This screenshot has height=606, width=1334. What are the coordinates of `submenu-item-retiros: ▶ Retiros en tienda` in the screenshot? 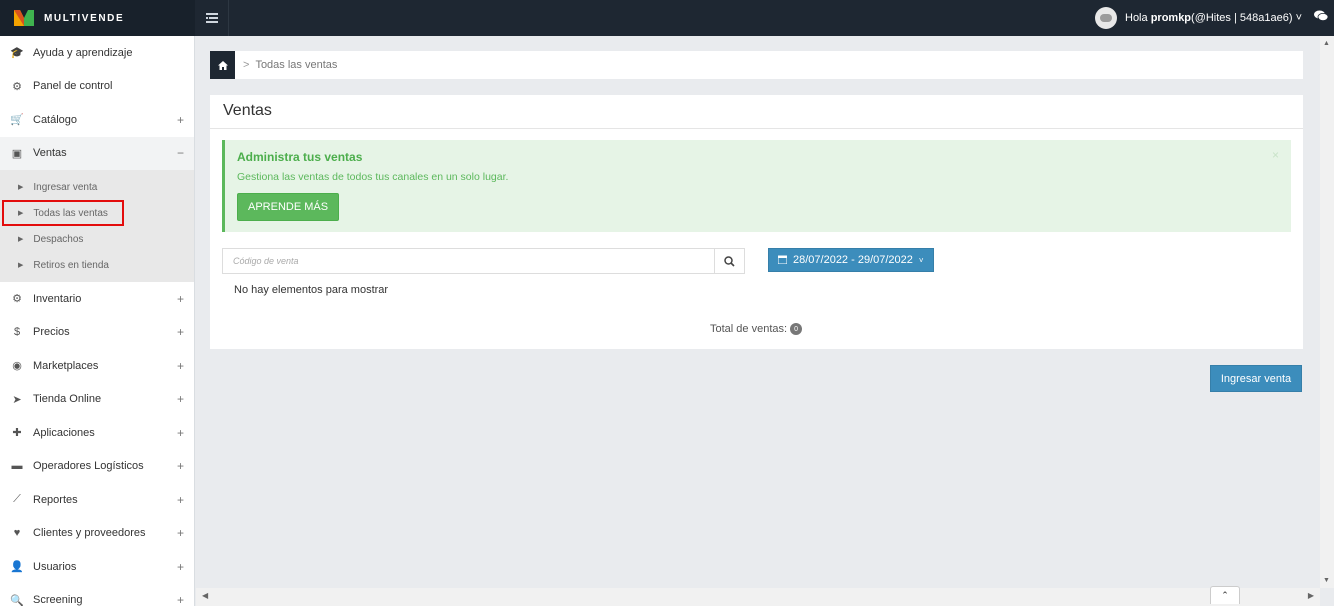 It's located at (97, 265).